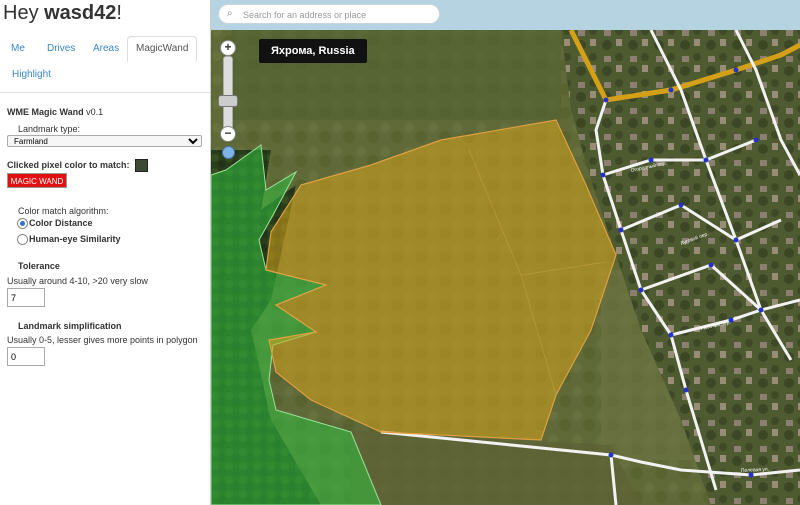 This screenshot has height=505, width=800. Describe the element at coordinates (26, 356) in the screenshot. I see `simplification-input` at that location.